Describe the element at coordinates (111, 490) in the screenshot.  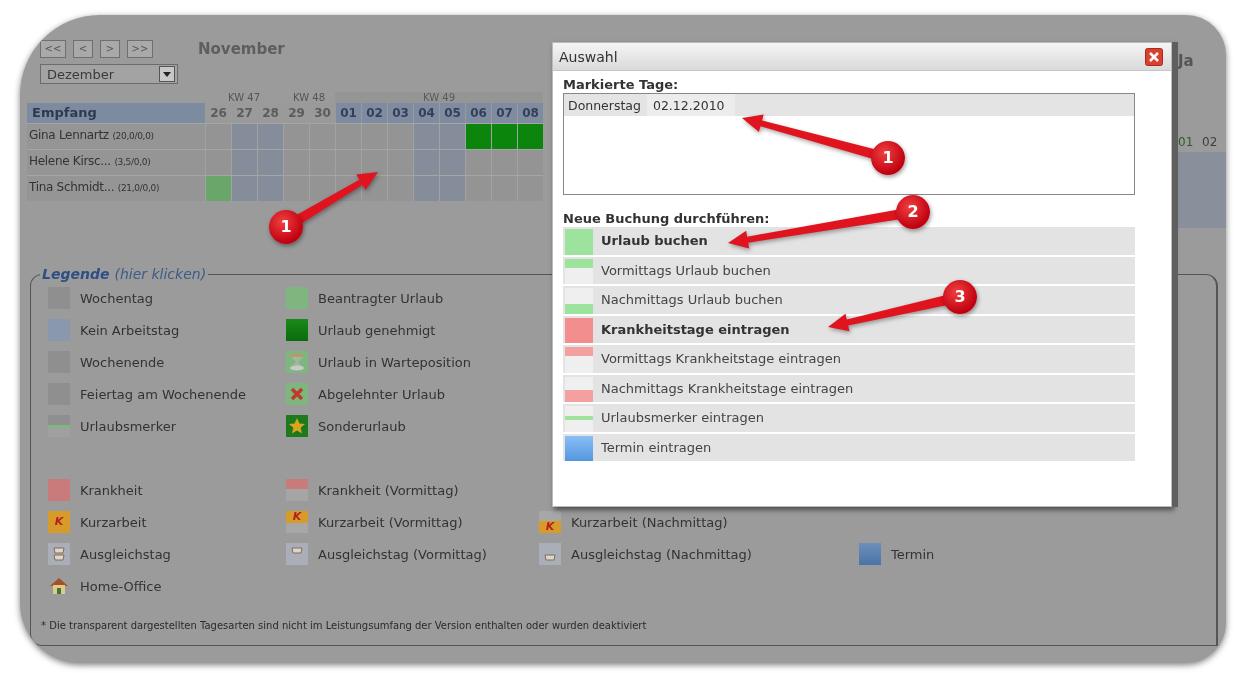
I see `legend-label: Krankheit` at that location.